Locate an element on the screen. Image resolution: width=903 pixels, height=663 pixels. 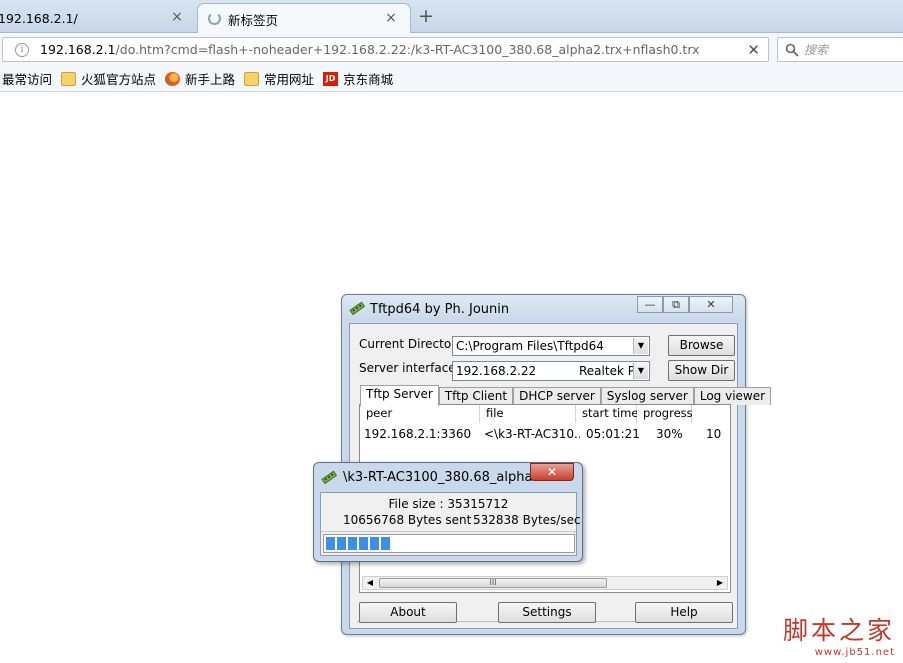
bookmark-firefox-site: 火狐官方站点 is located at coordinates (108, 78).